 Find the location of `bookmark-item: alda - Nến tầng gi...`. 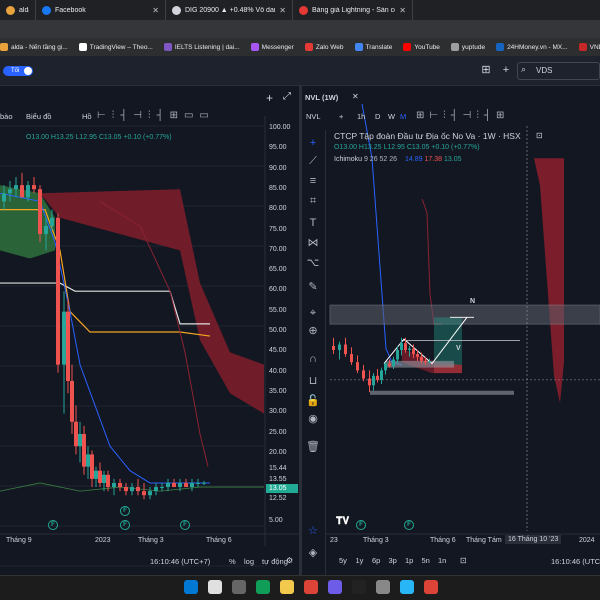

bookmark-item: alda - Nến tầng gi... is located at coordinates (34, 47).